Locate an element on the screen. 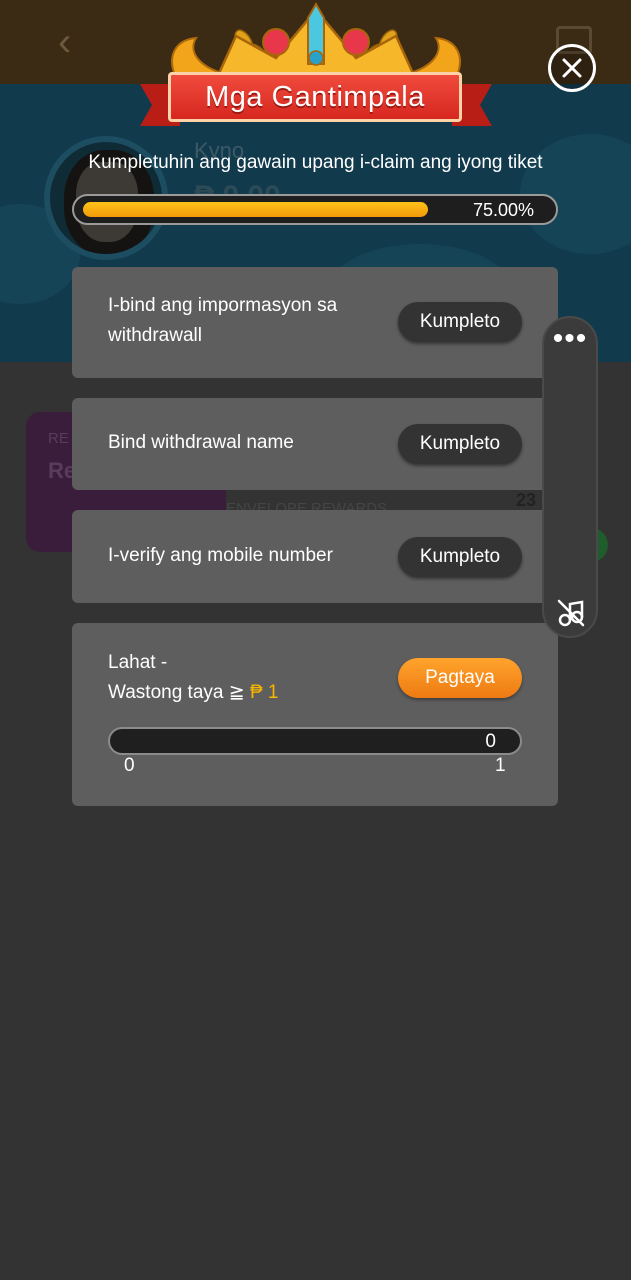 The image size is (631, 1280). close-button is located at coordinates (572, 68).